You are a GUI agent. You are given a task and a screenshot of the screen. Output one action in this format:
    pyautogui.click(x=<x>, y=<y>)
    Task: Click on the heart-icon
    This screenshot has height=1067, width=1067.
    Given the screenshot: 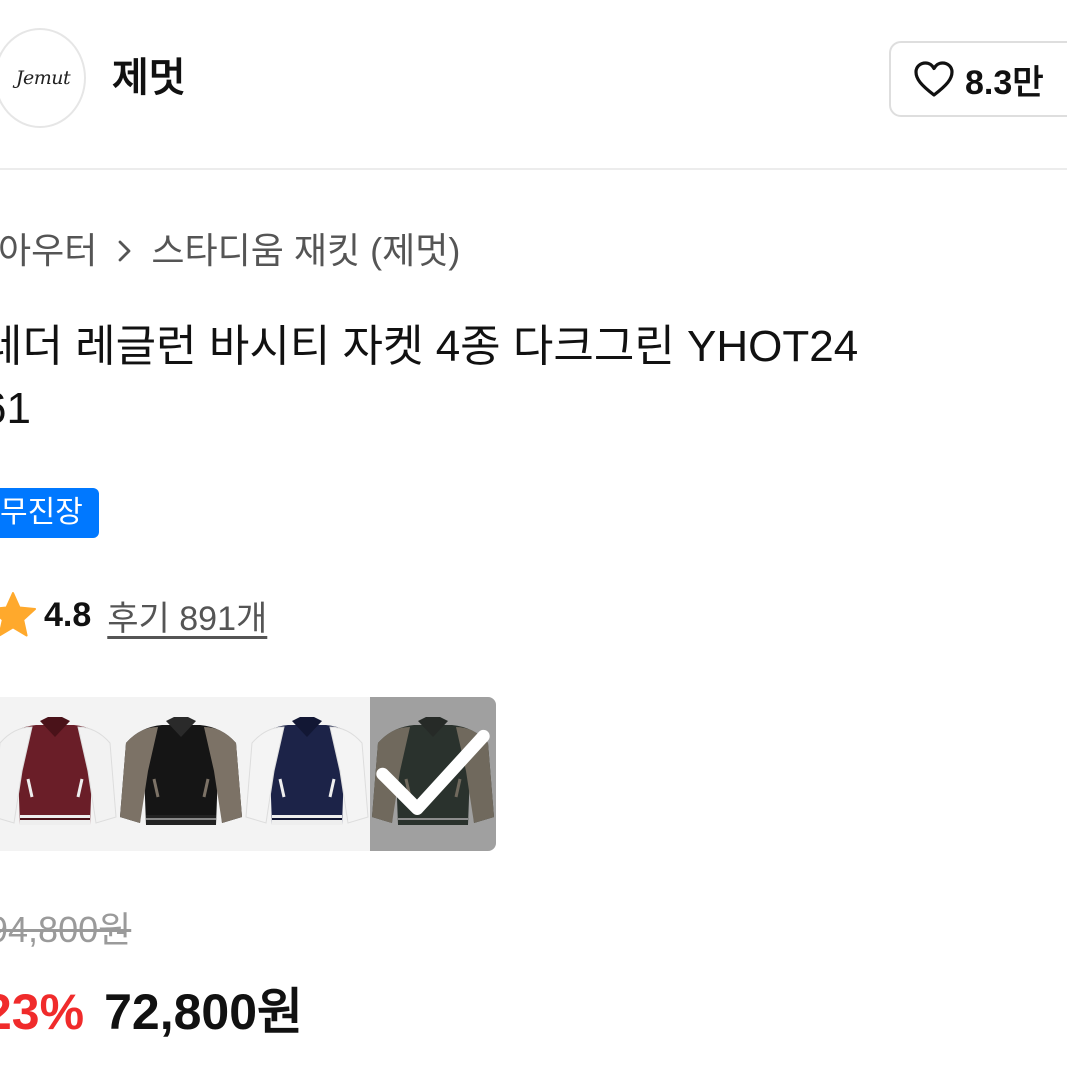 What is the action you would take?
    pyautogui.click(x=934, y=79)
    